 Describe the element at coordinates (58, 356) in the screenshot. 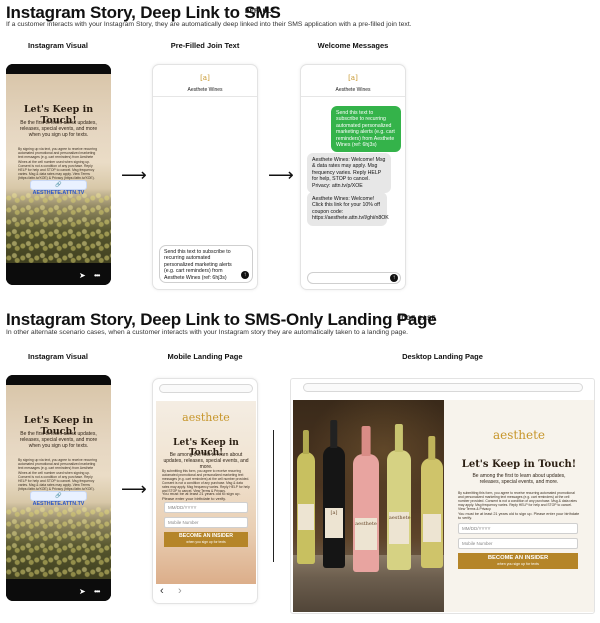

I see `col-instagram-visual-2: Instagram Visual` at that location.